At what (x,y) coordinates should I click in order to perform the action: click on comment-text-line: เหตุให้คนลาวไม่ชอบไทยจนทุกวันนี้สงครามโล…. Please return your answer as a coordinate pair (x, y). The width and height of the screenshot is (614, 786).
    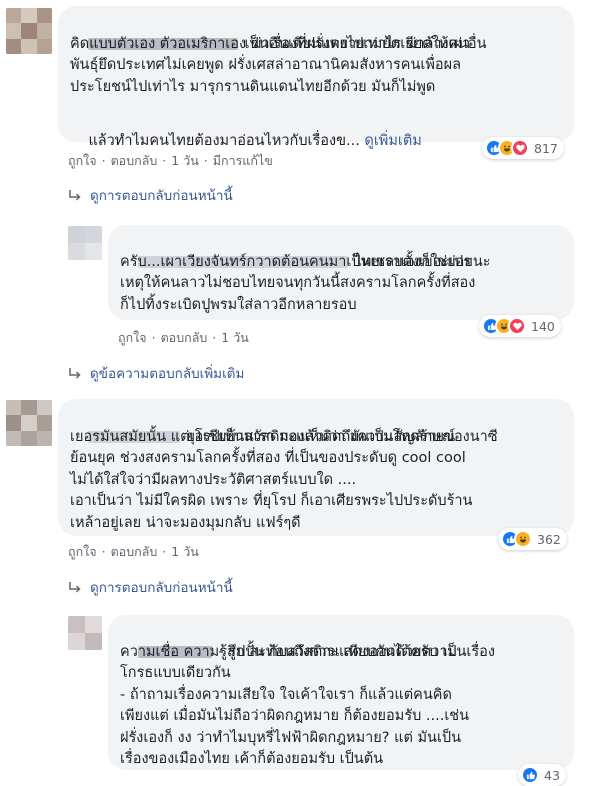
    Looking at the image, I should click on (298, 283).